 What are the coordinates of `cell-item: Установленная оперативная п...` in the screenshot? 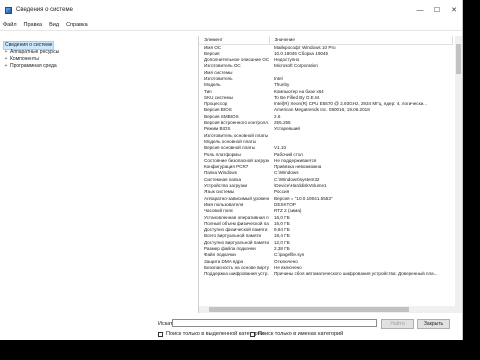 It's located at (236, 217).